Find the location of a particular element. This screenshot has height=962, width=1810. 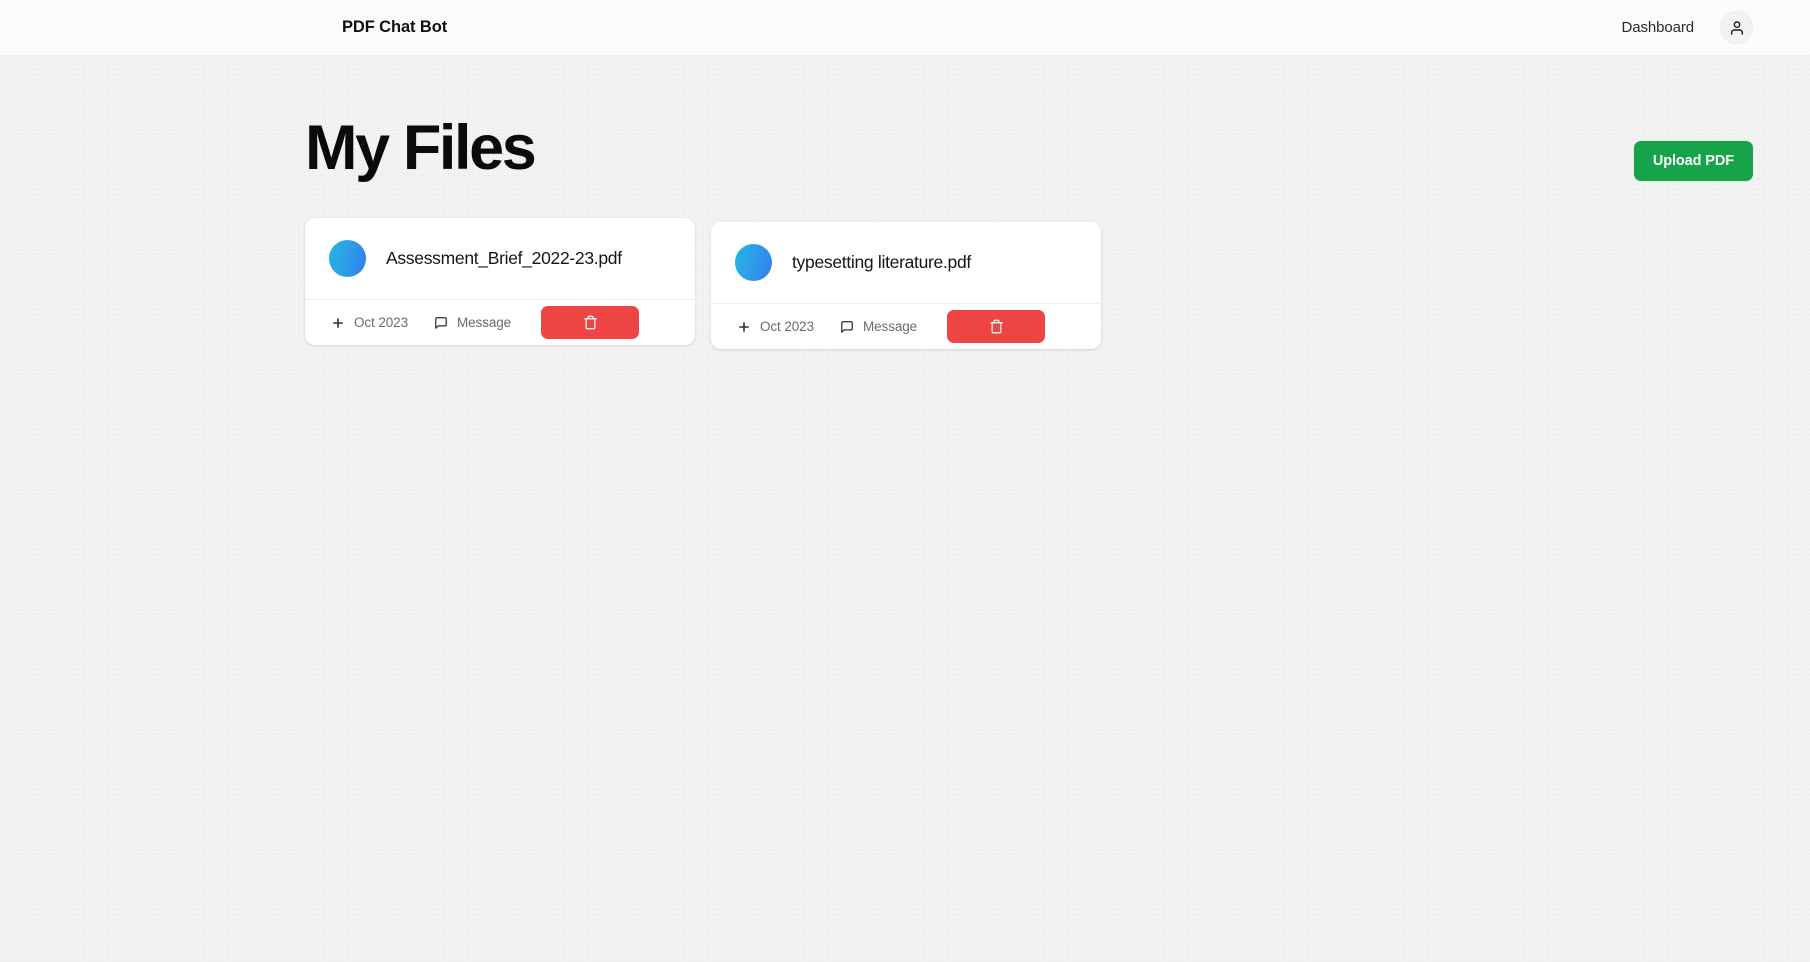

brand-logo: PDF Chat Bot is located at coordinates (394, 27).